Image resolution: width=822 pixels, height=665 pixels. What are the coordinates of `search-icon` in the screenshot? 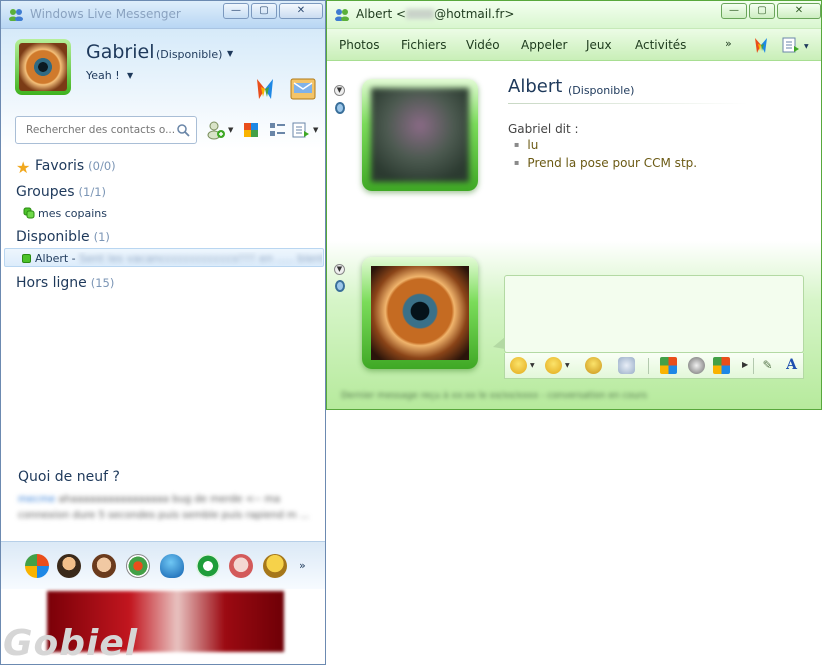 It's located at (183, 130).